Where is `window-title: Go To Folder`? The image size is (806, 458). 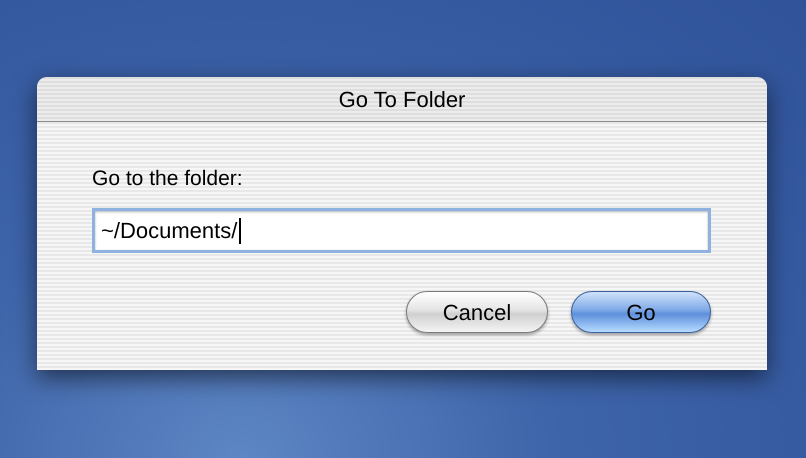 window-title: Go To Folder is located at coordinates (402, 100).